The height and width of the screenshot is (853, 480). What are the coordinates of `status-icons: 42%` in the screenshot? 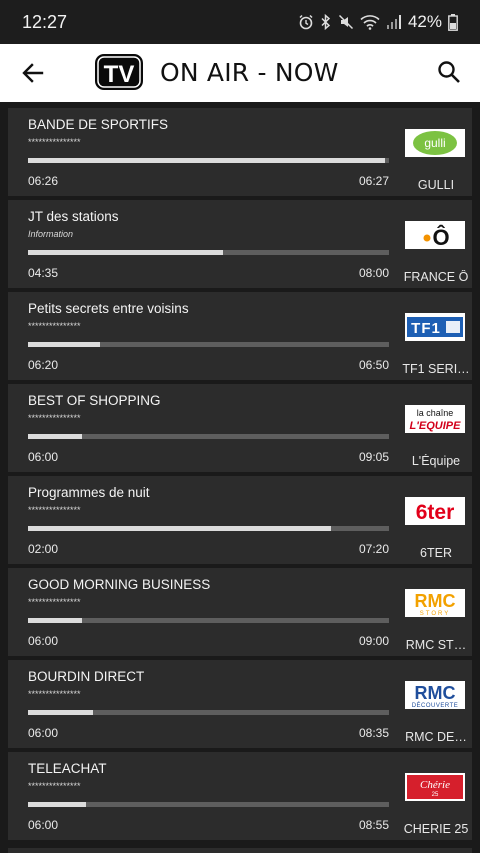 It's located at (378, 22).